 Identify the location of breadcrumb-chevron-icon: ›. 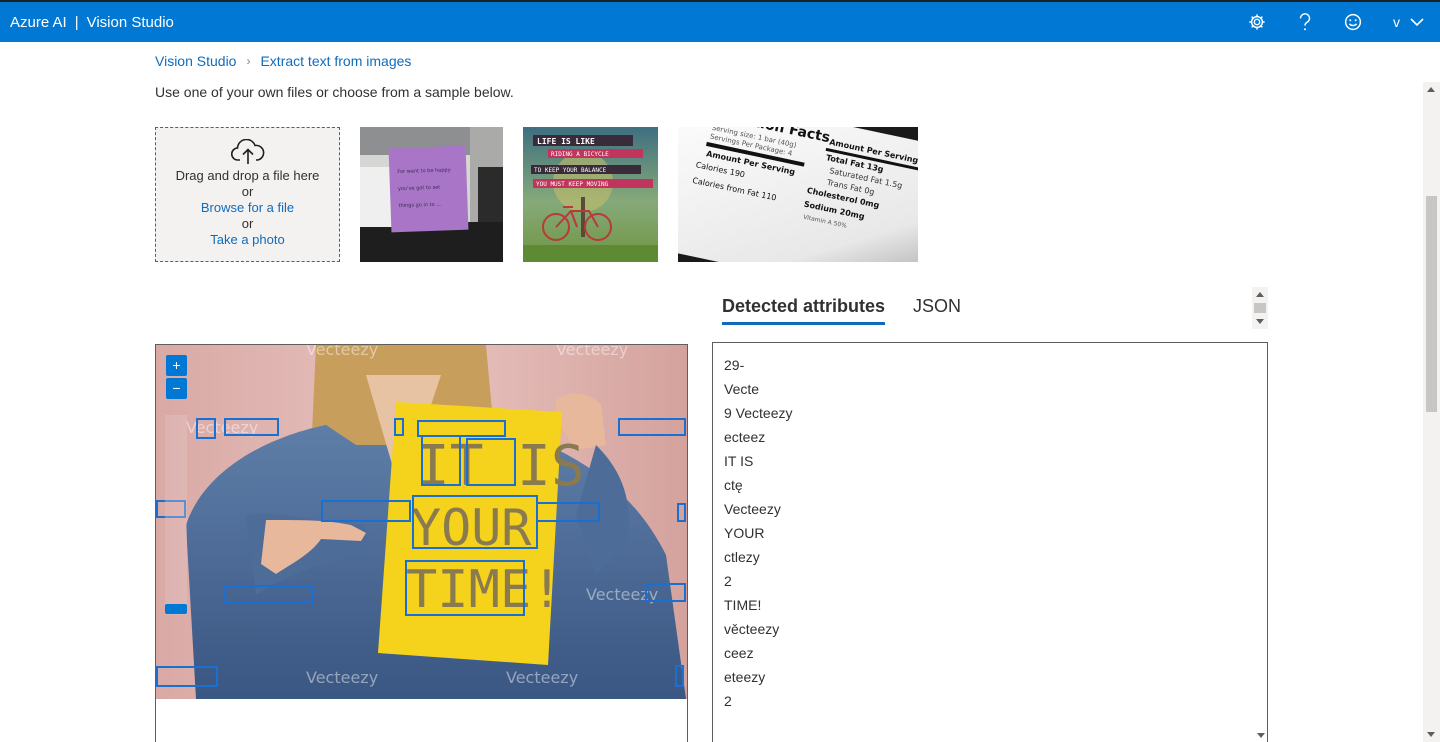
(248, 61).